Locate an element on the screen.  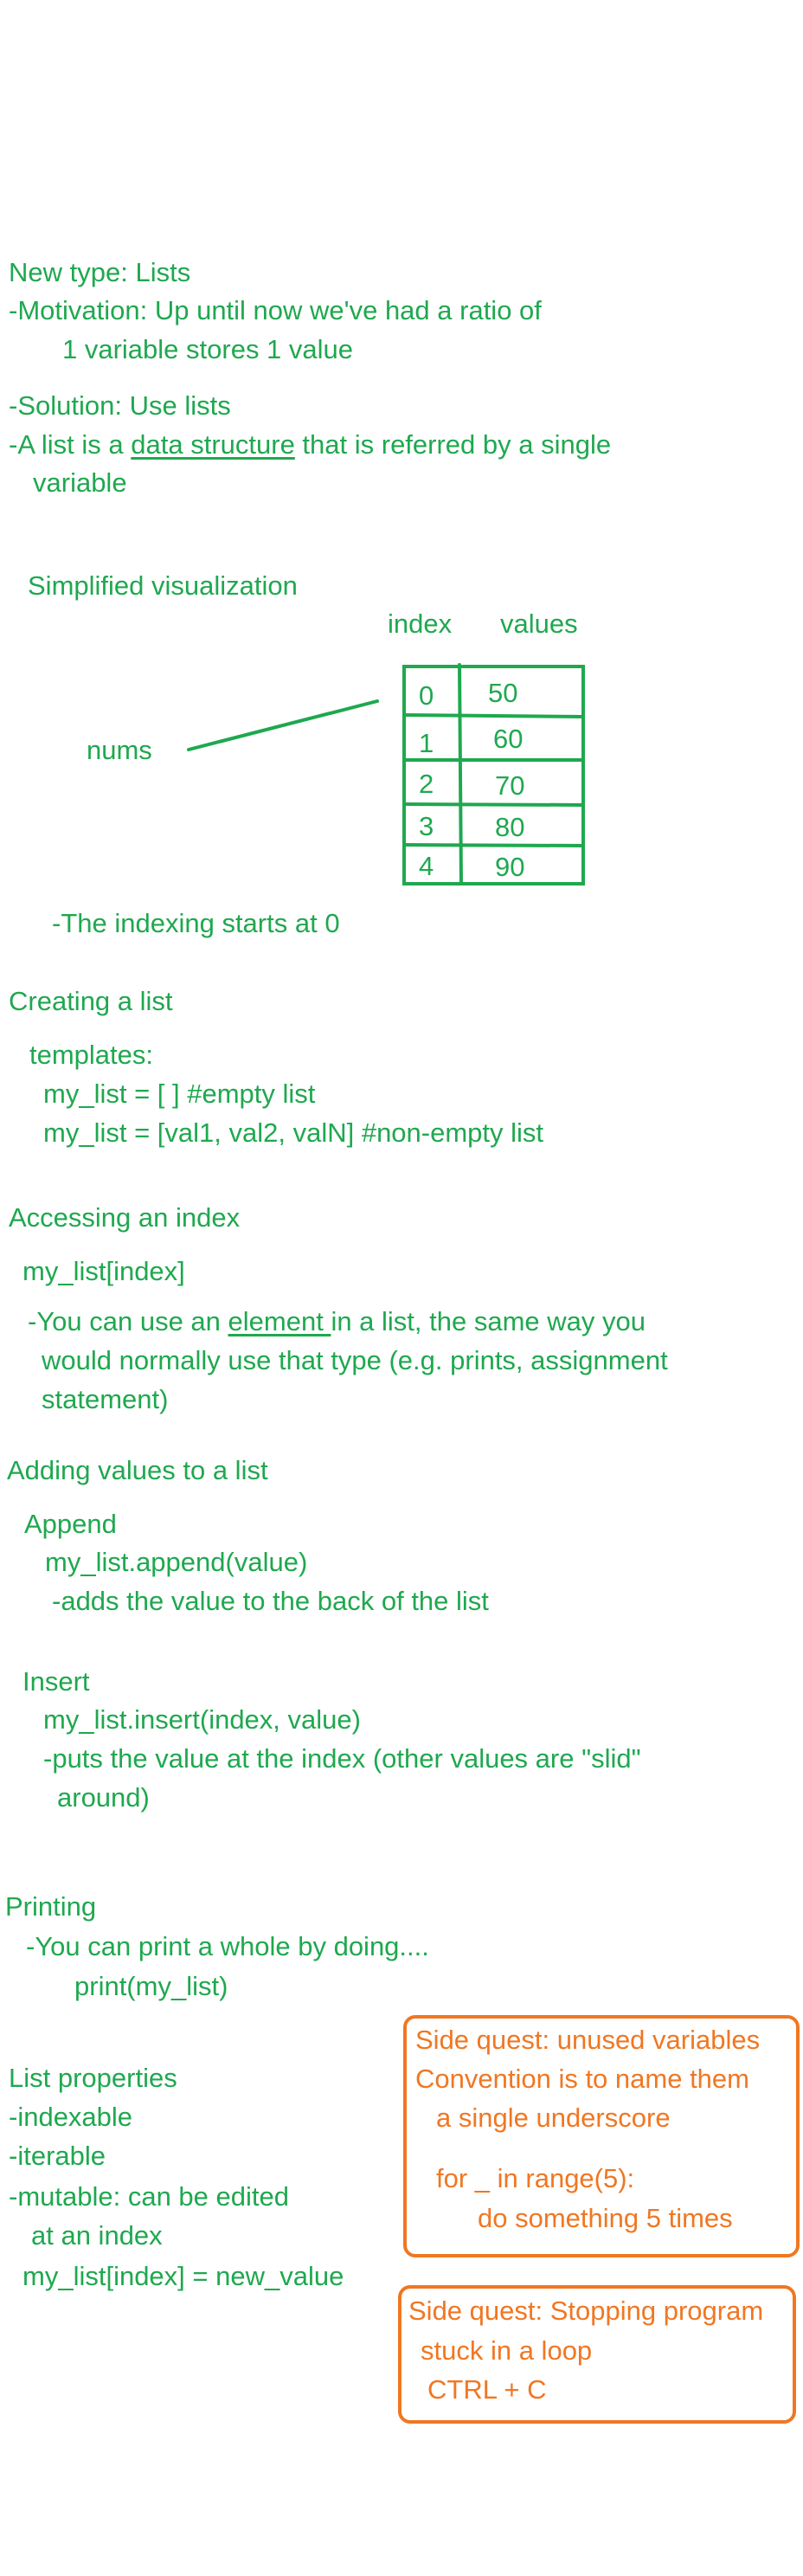
indexing-note: -The indexing starts at 0 is located at coordinates (196, 923).